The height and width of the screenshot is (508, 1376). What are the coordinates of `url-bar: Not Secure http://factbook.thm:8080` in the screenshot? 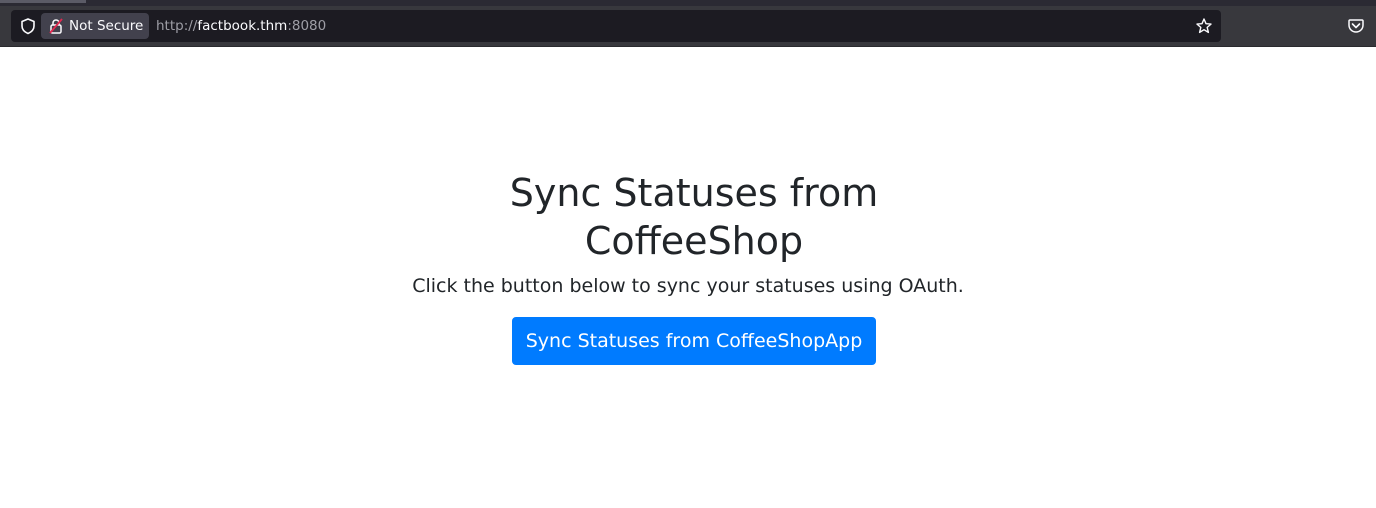 It's located at (616, 26).